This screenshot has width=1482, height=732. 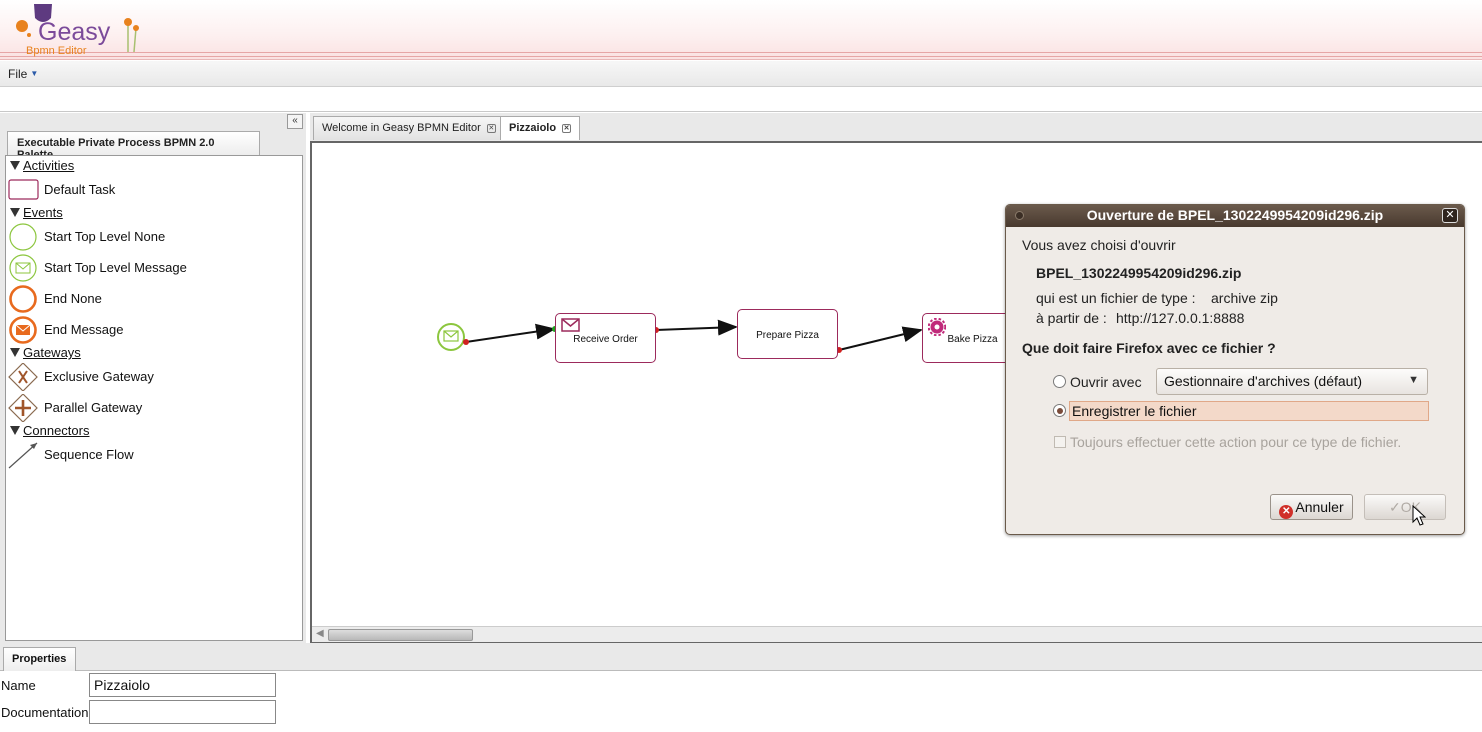 I want to click on radio-open-with, so click(x=1059, y=381).